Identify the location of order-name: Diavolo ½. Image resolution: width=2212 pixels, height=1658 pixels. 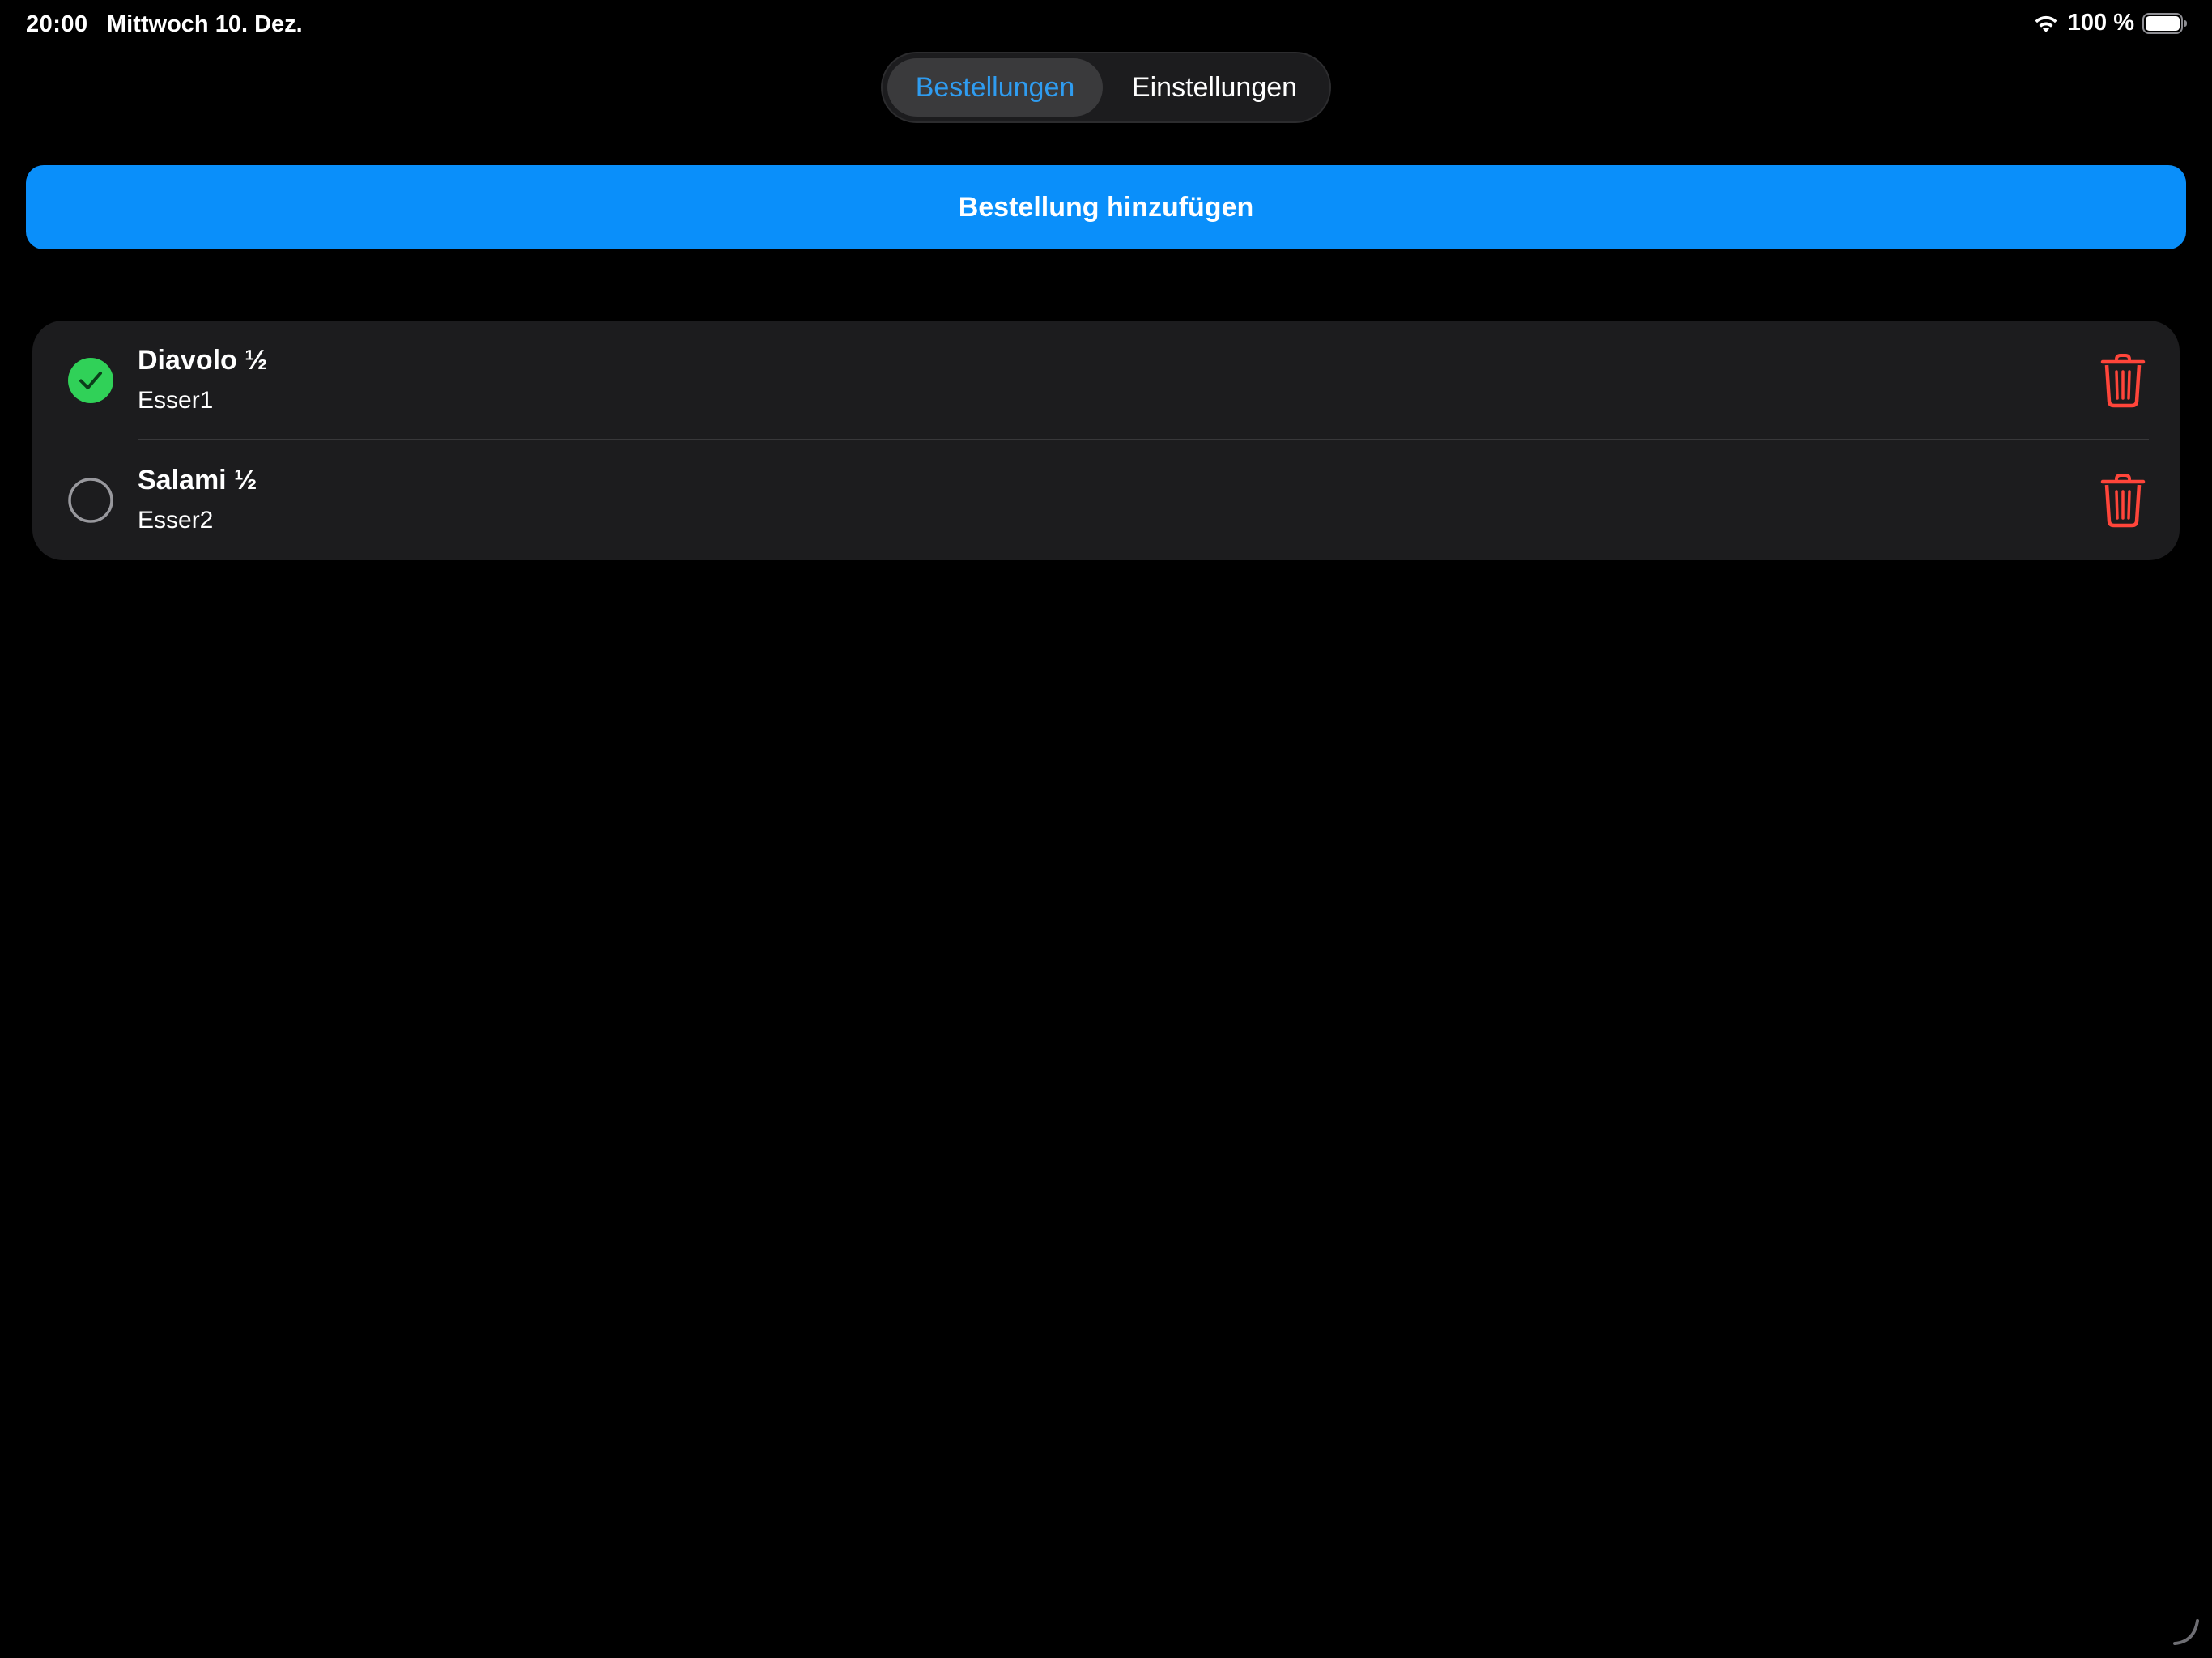
(203, 360).